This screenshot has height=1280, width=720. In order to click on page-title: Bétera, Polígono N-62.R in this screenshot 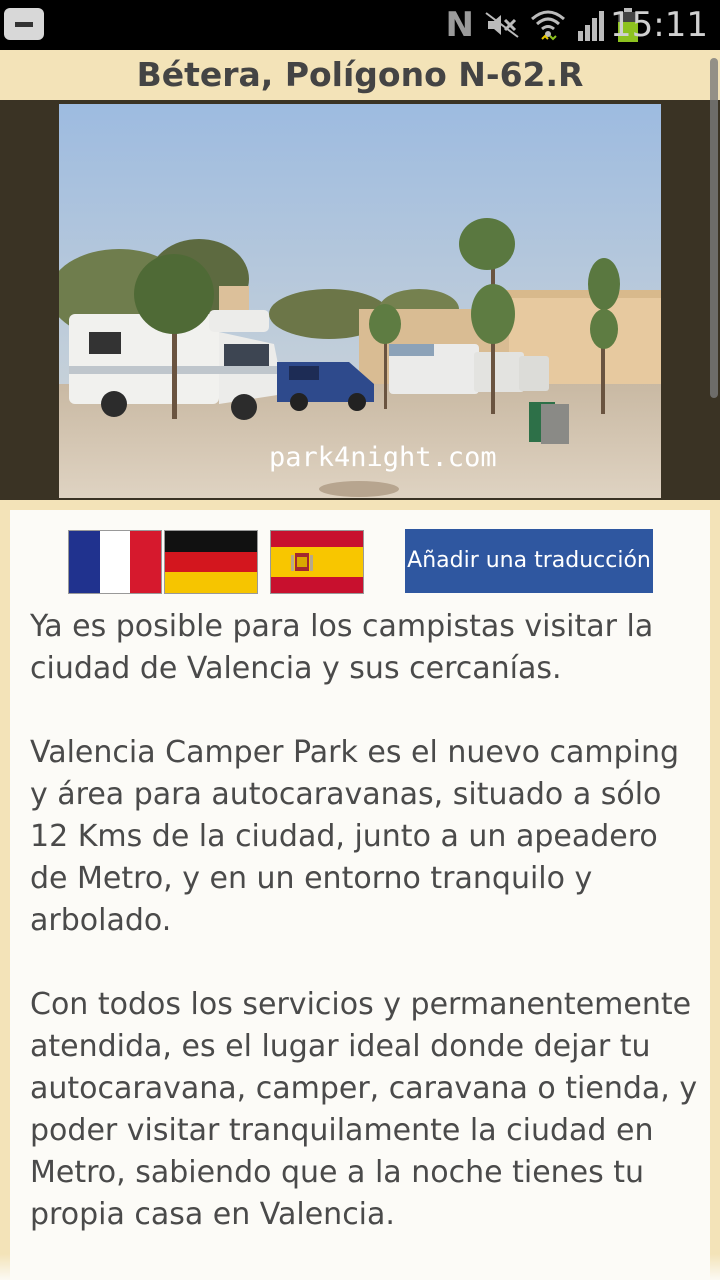, I will do `click(360, 74)`.